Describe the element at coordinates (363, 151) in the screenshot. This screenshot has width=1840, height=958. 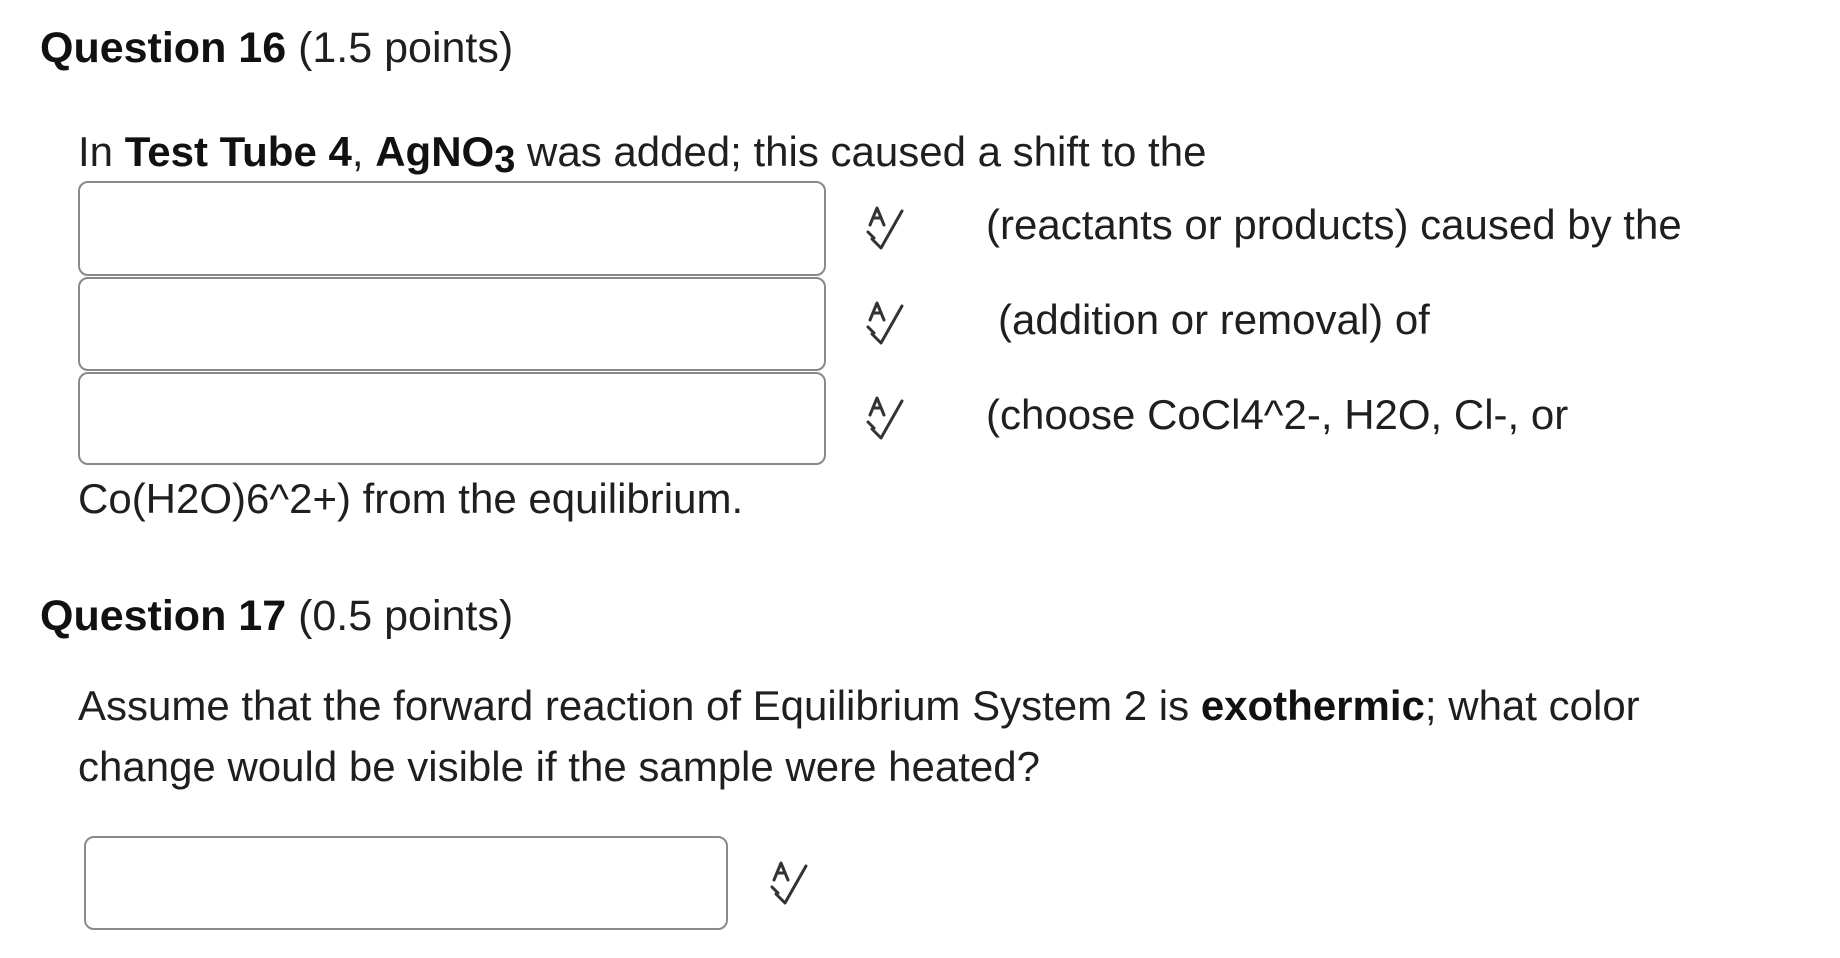
I see `prompt-text: ,` at that location.